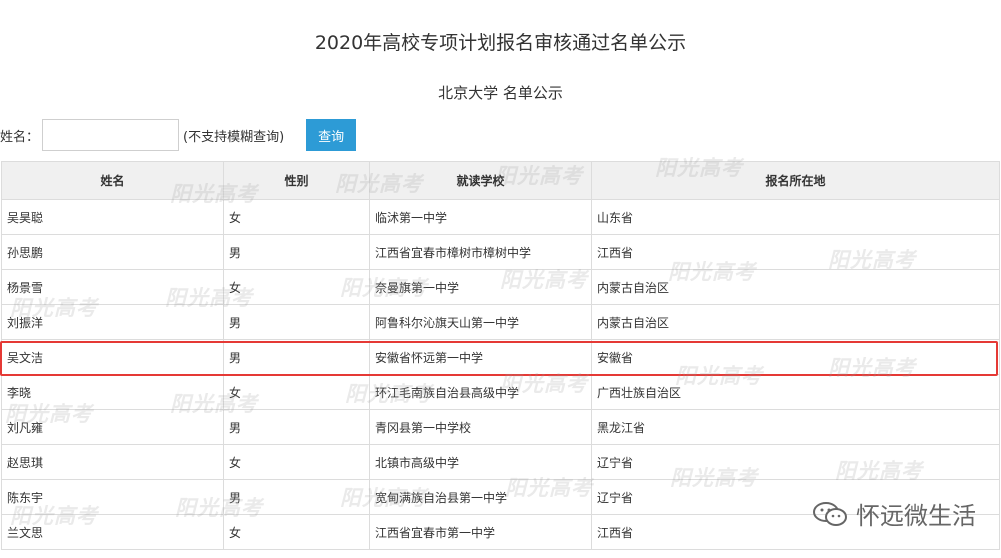  What do you see at coordinates (795, 180) in the screenshot?
I see `column-header-region: 报名所在地` at bounding box center [795, 180].